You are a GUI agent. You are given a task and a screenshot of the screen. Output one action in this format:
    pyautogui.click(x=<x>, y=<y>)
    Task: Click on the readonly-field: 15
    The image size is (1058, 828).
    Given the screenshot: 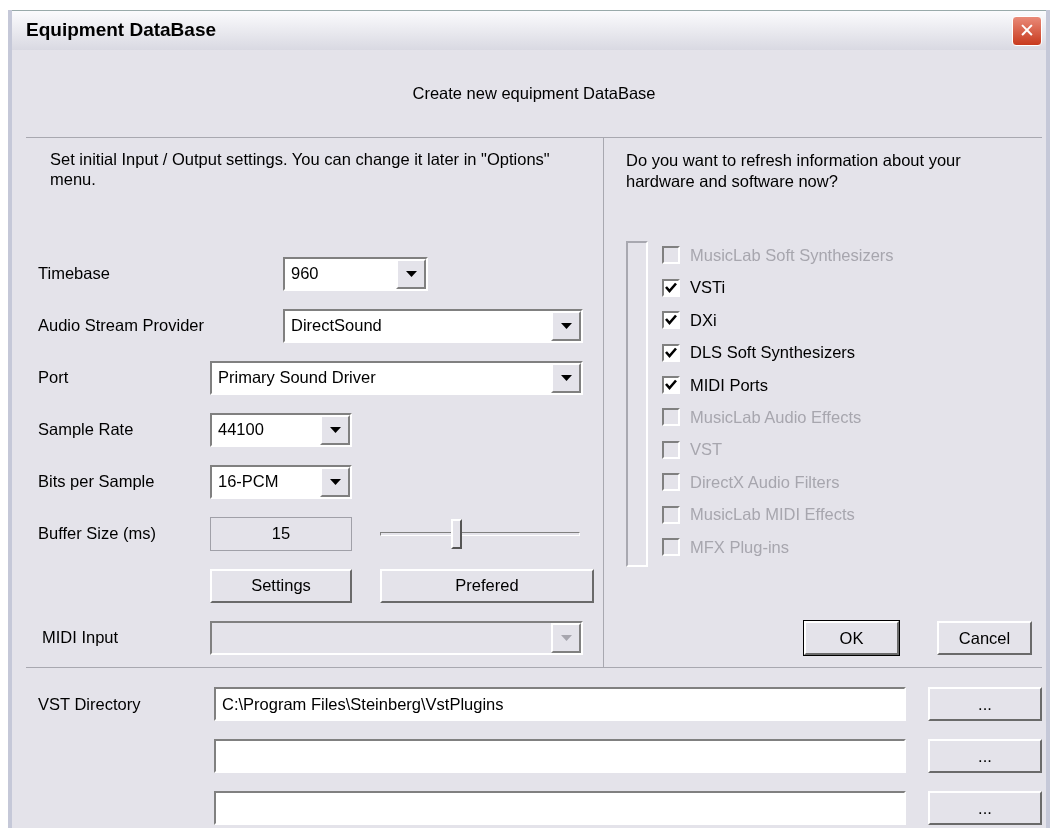 What is the action you would take?
    pyautogui.click(x=281, y=533)
    